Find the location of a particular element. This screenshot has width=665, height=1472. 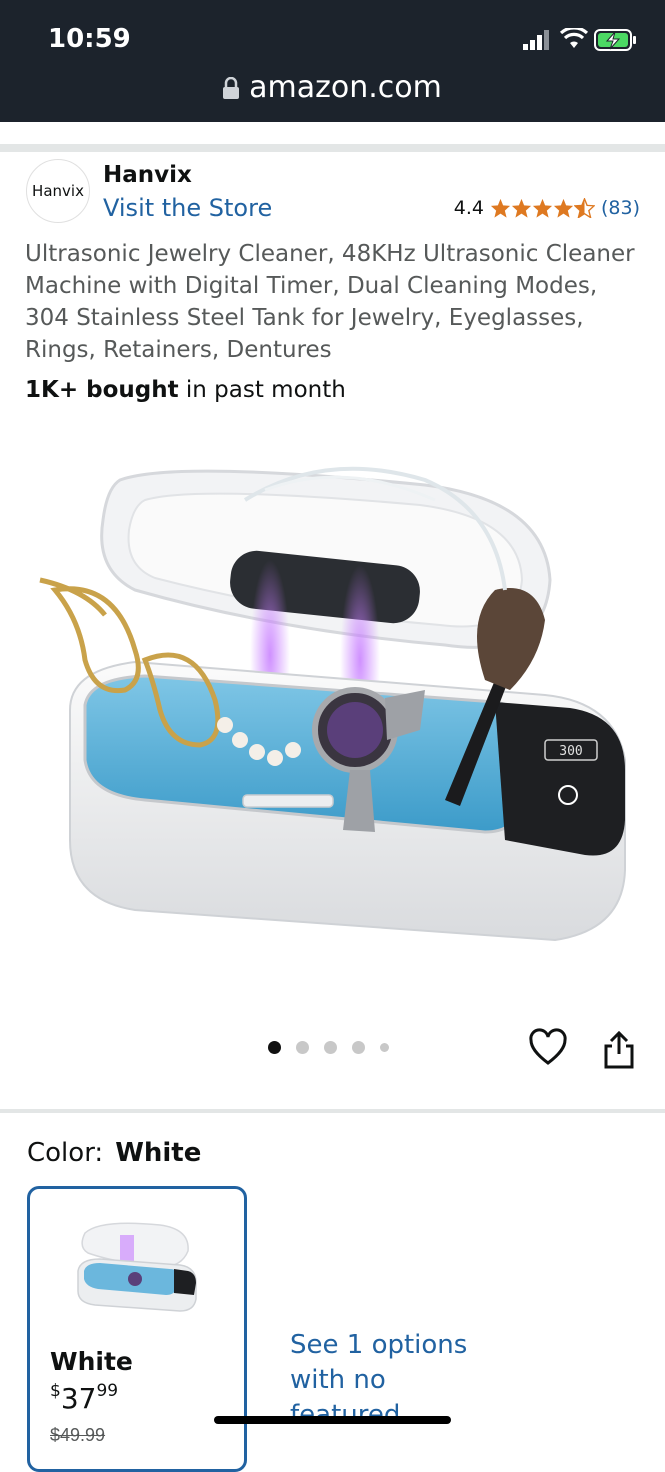

browser-top-bar: 10:59 amazon.com is located at coordinates (332, 61).